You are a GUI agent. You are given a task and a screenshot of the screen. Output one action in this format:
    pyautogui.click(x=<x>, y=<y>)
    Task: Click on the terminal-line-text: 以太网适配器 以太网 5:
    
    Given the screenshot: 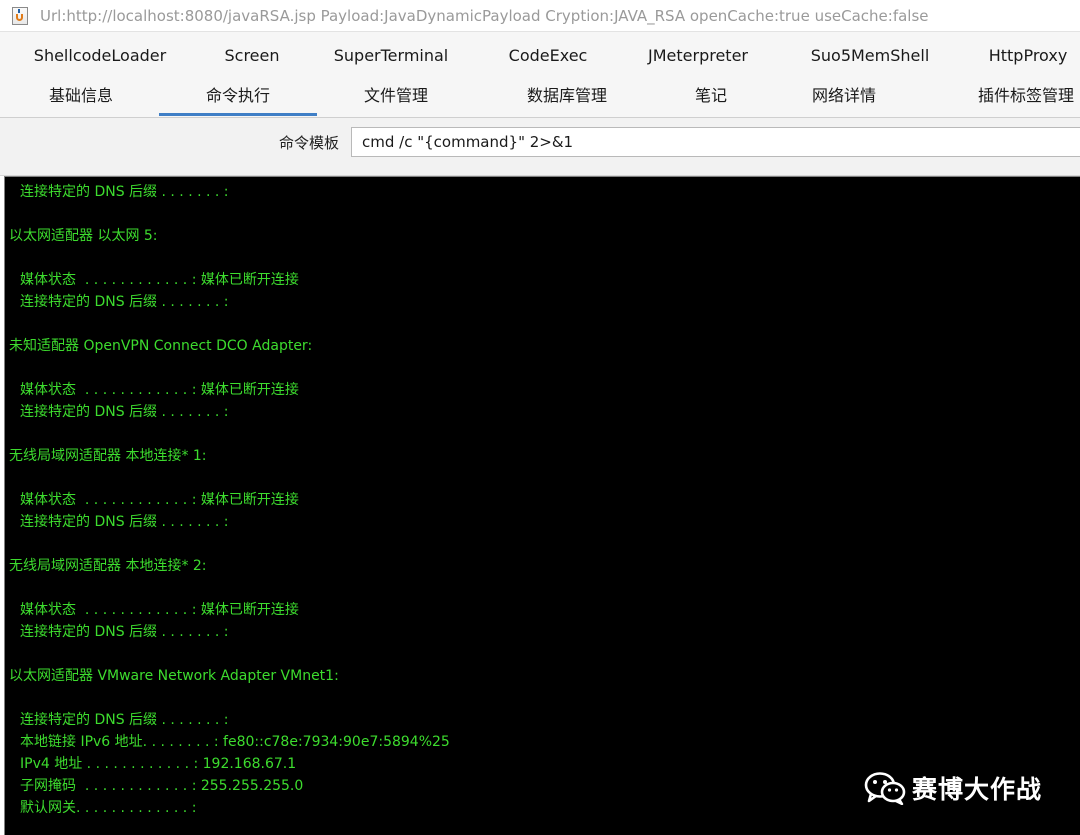 What is the action you would take?
    pyautogui.click(x=83, y=236)
    